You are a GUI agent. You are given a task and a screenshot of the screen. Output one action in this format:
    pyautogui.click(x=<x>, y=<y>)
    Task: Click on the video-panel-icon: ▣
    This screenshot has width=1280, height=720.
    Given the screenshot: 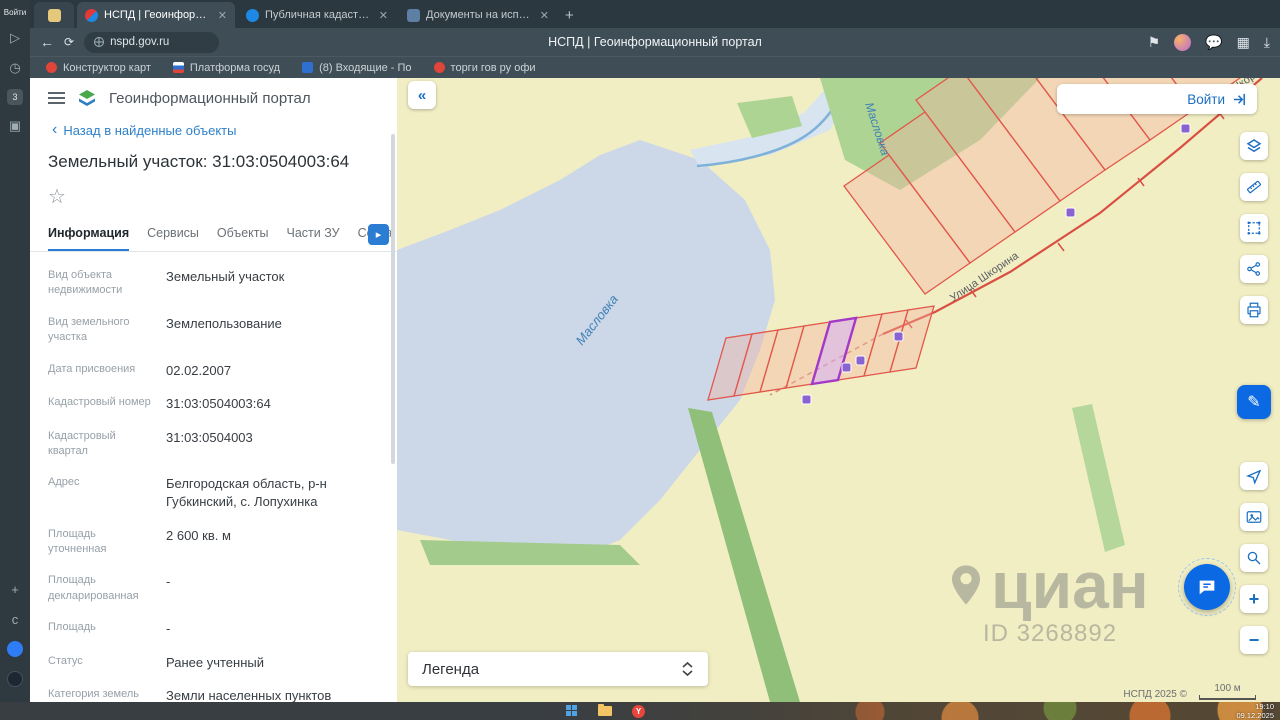 What is the action you would take?
    pyautogui.click(x=15, y=126)
    